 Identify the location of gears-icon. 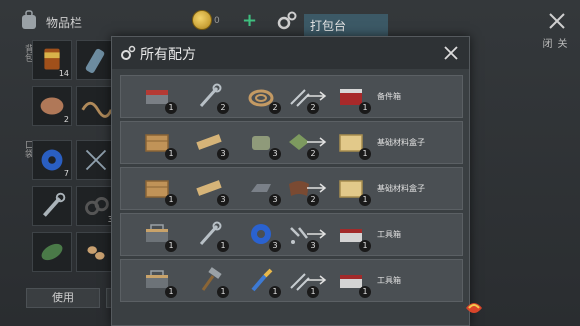
(128, 52).